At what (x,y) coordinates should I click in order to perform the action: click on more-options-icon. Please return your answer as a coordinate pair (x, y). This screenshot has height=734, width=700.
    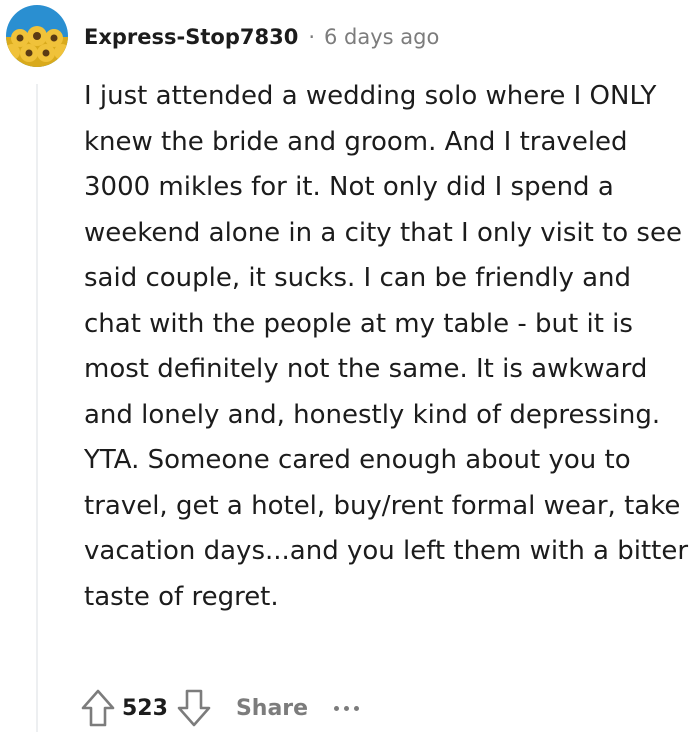
    Looking at the image, I should click on (347, 708).